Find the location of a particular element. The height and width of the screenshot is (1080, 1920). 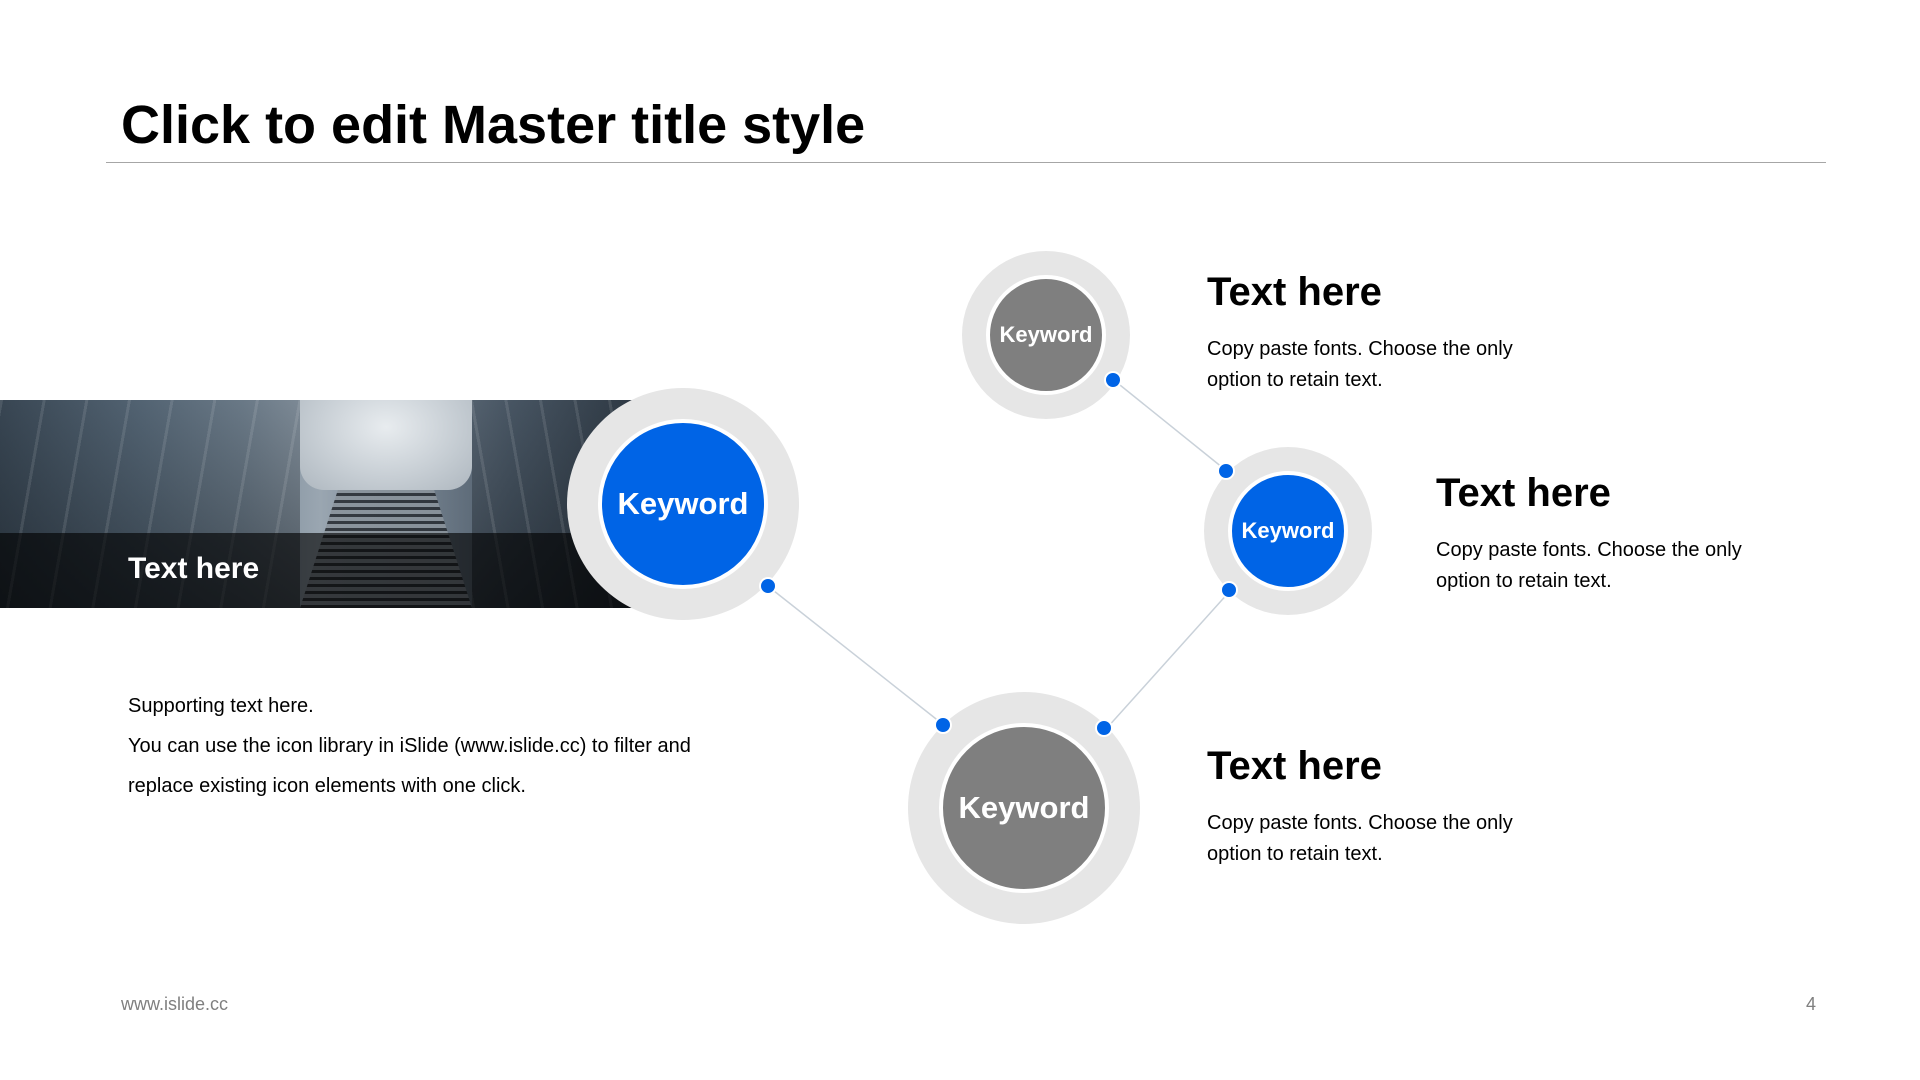

top-keyword-node: Keyword is located at coordinates (1046, 335).